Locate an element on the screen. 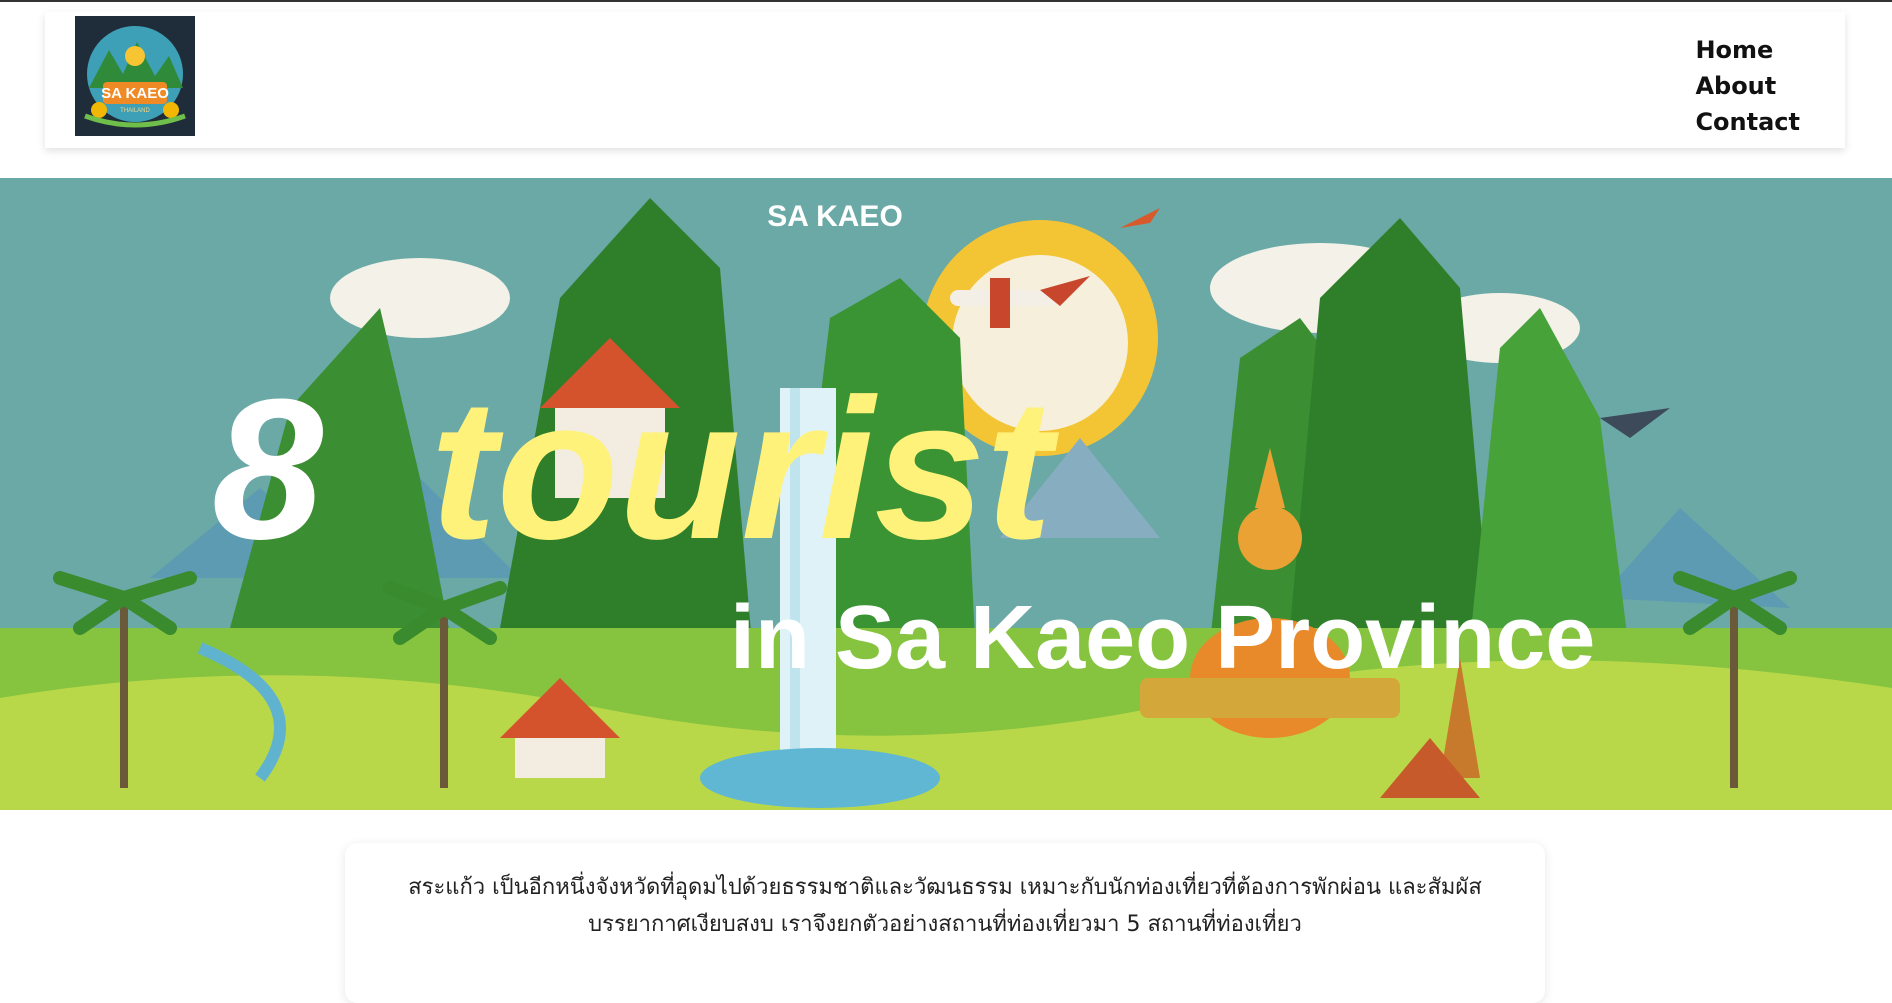 This screenshot has width=1892, height=1003. headline-number: 8 is located at coordinates (267, 469).